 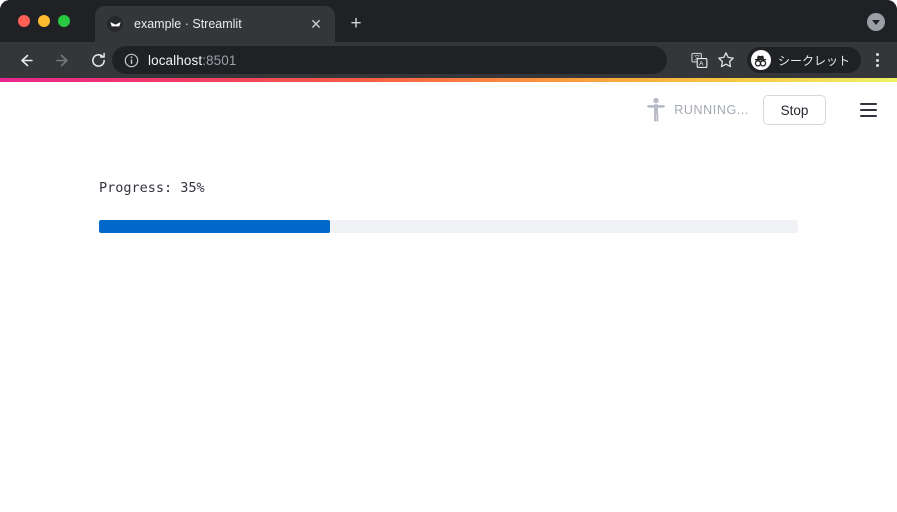 What do you see at coordinates (448, 186) in the screenshot?
I see `block-container: Progress: 35%` at bounding box center [448, 186].